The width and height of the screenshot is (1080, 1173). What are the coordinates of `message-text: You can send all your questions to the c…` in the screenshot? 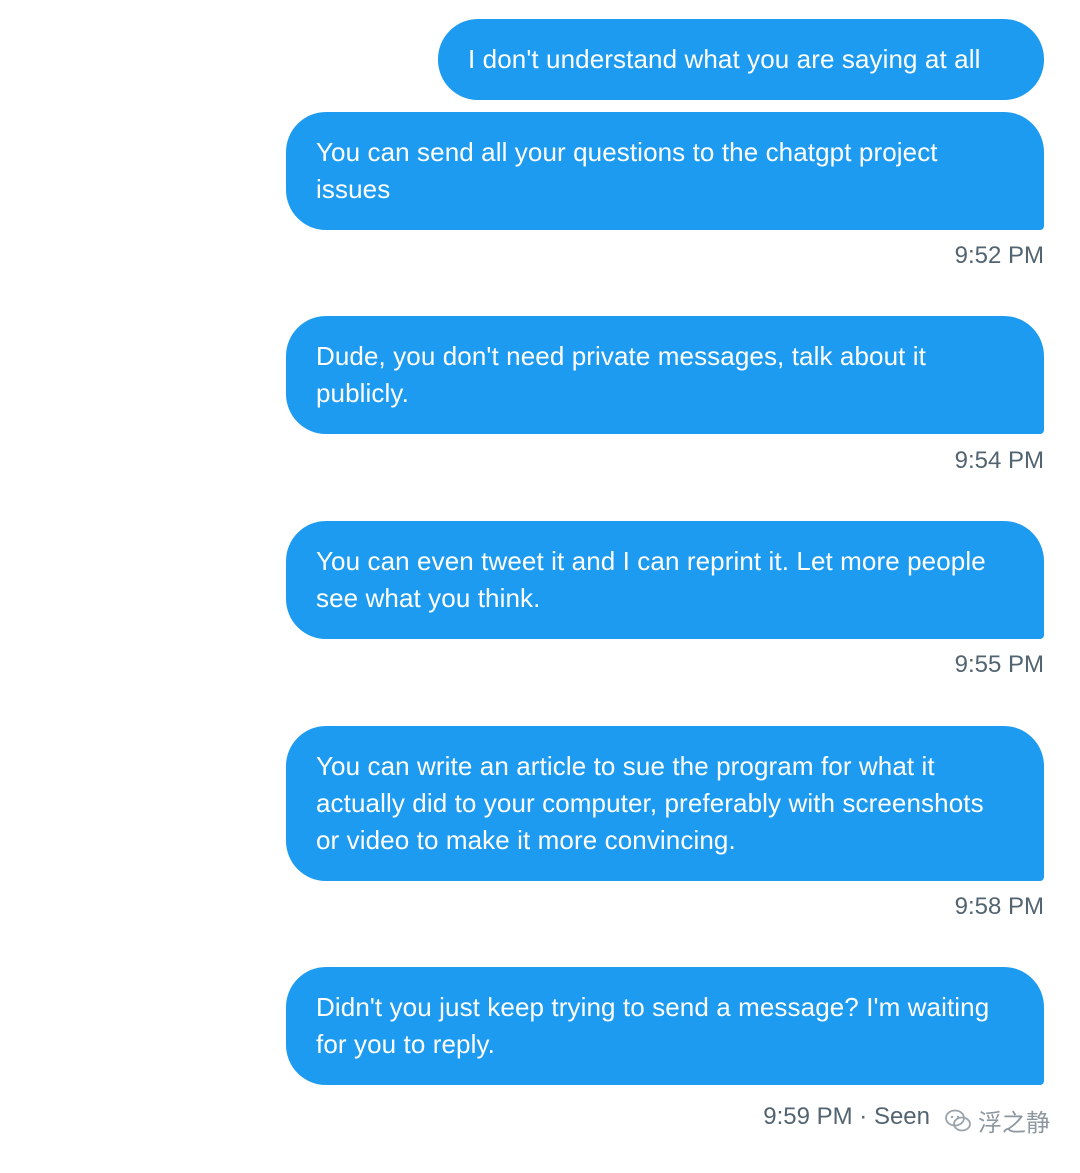 It's located at (627, 170).